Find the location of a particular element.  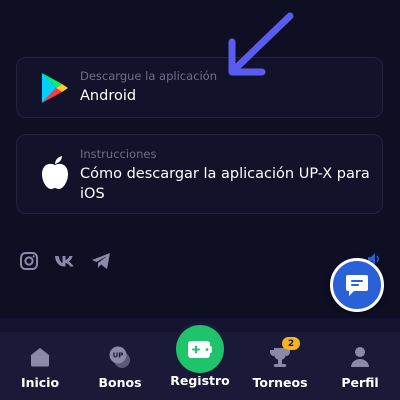

nav-label-perfil: Perfil is located at coordinates (360, 382).